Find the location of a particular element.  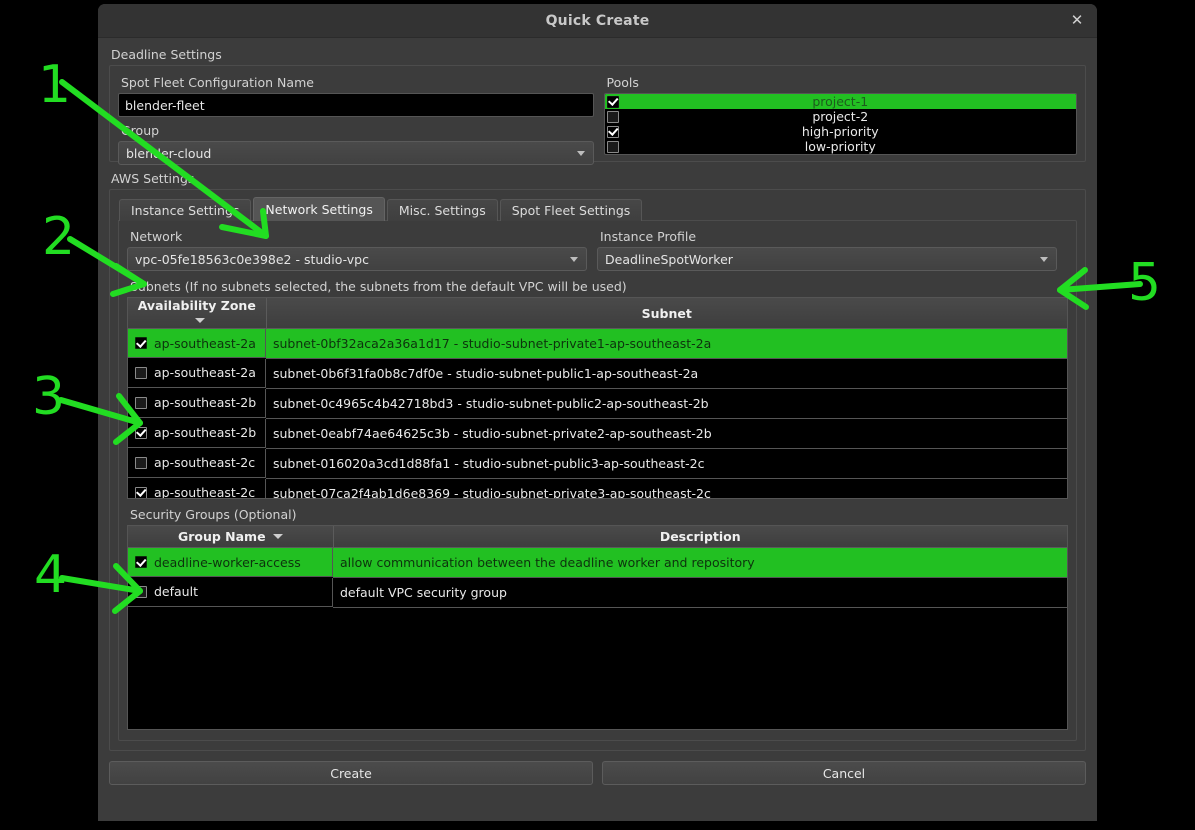

pool-label: project-2 is located at coordinates (840, 116).